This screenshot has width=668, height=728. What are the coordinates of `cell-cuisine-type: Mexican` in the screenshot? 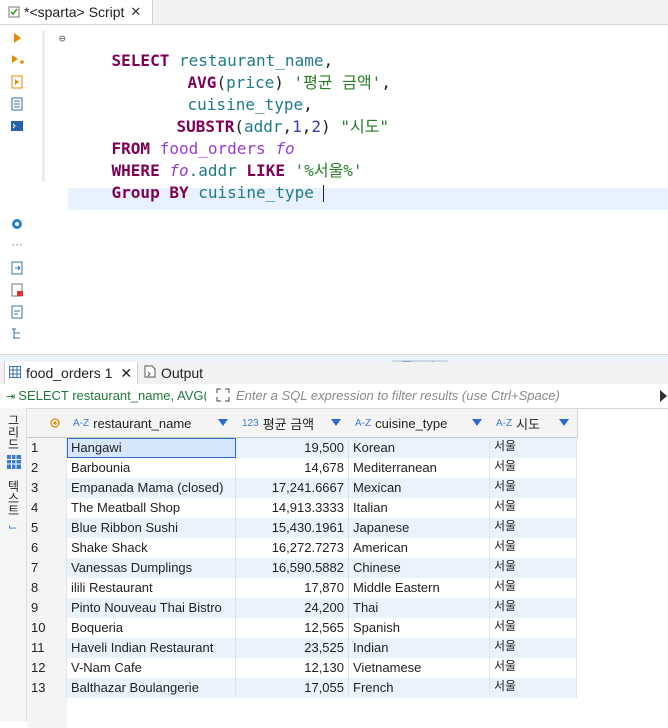 It's located at (419, 488).